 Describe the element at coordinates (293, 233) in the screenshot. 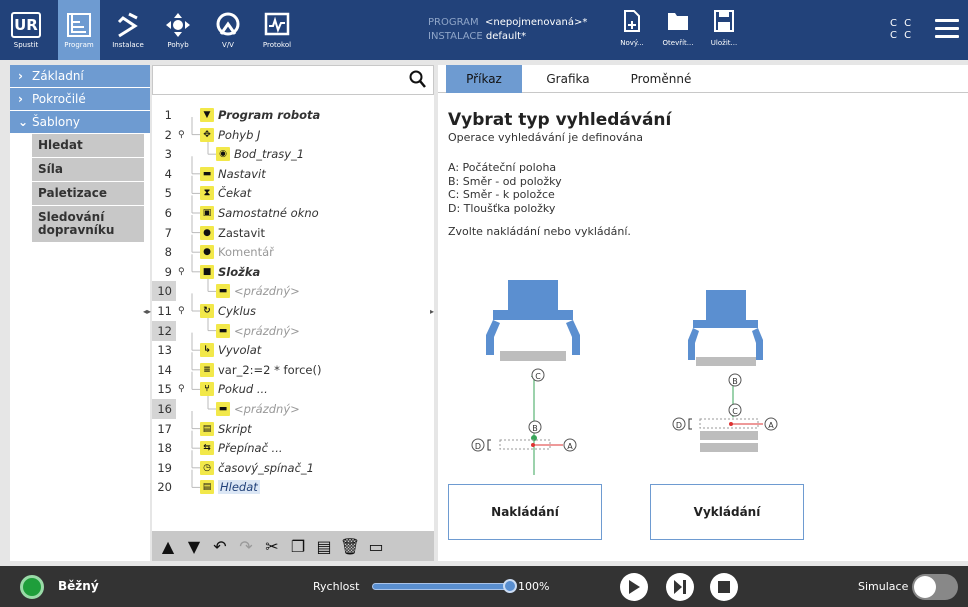

I see `tree-row: 7 ● Zastavit` at that location.